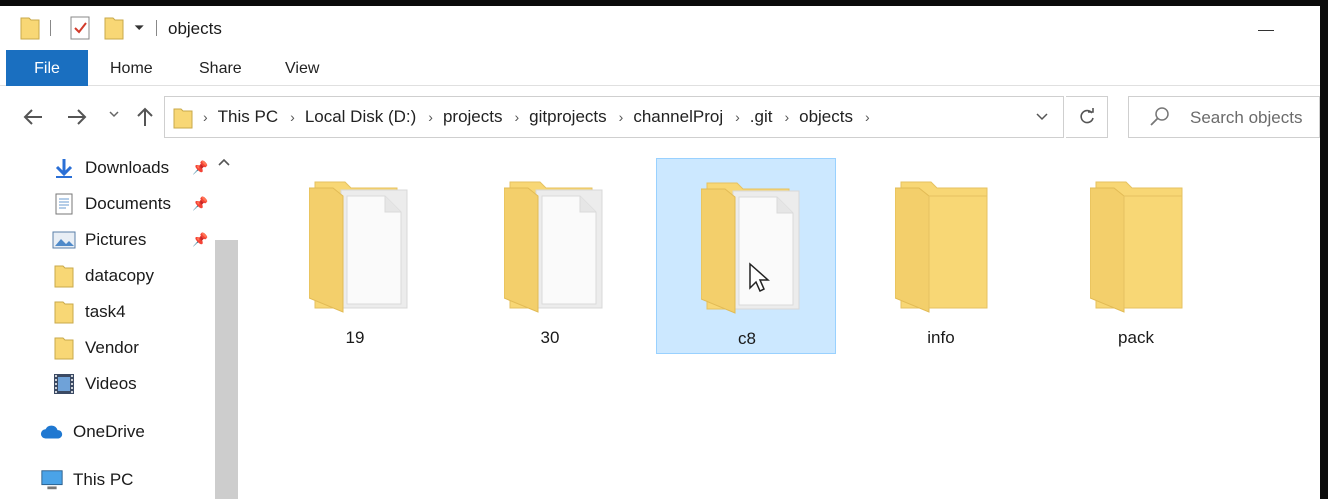 The image size is (1328, 499). I want to click on file-name: pack, so click(1136, 337).